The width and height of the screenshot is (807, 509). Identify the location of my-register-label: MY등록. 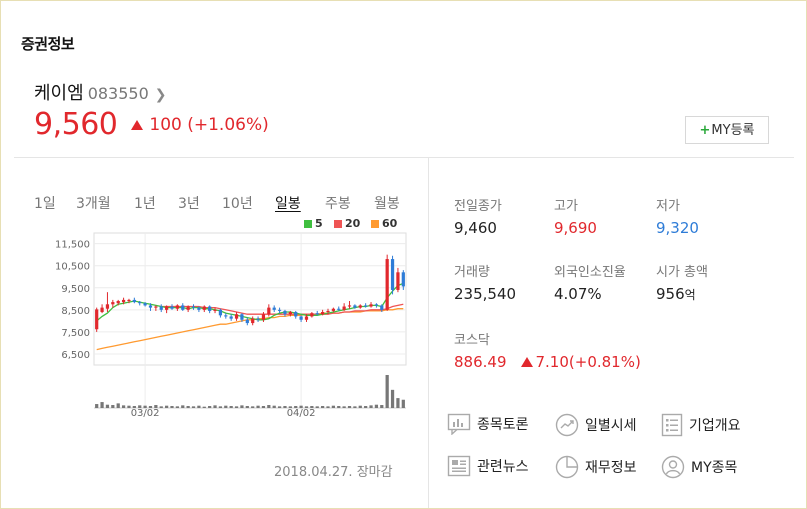
(733, 130).